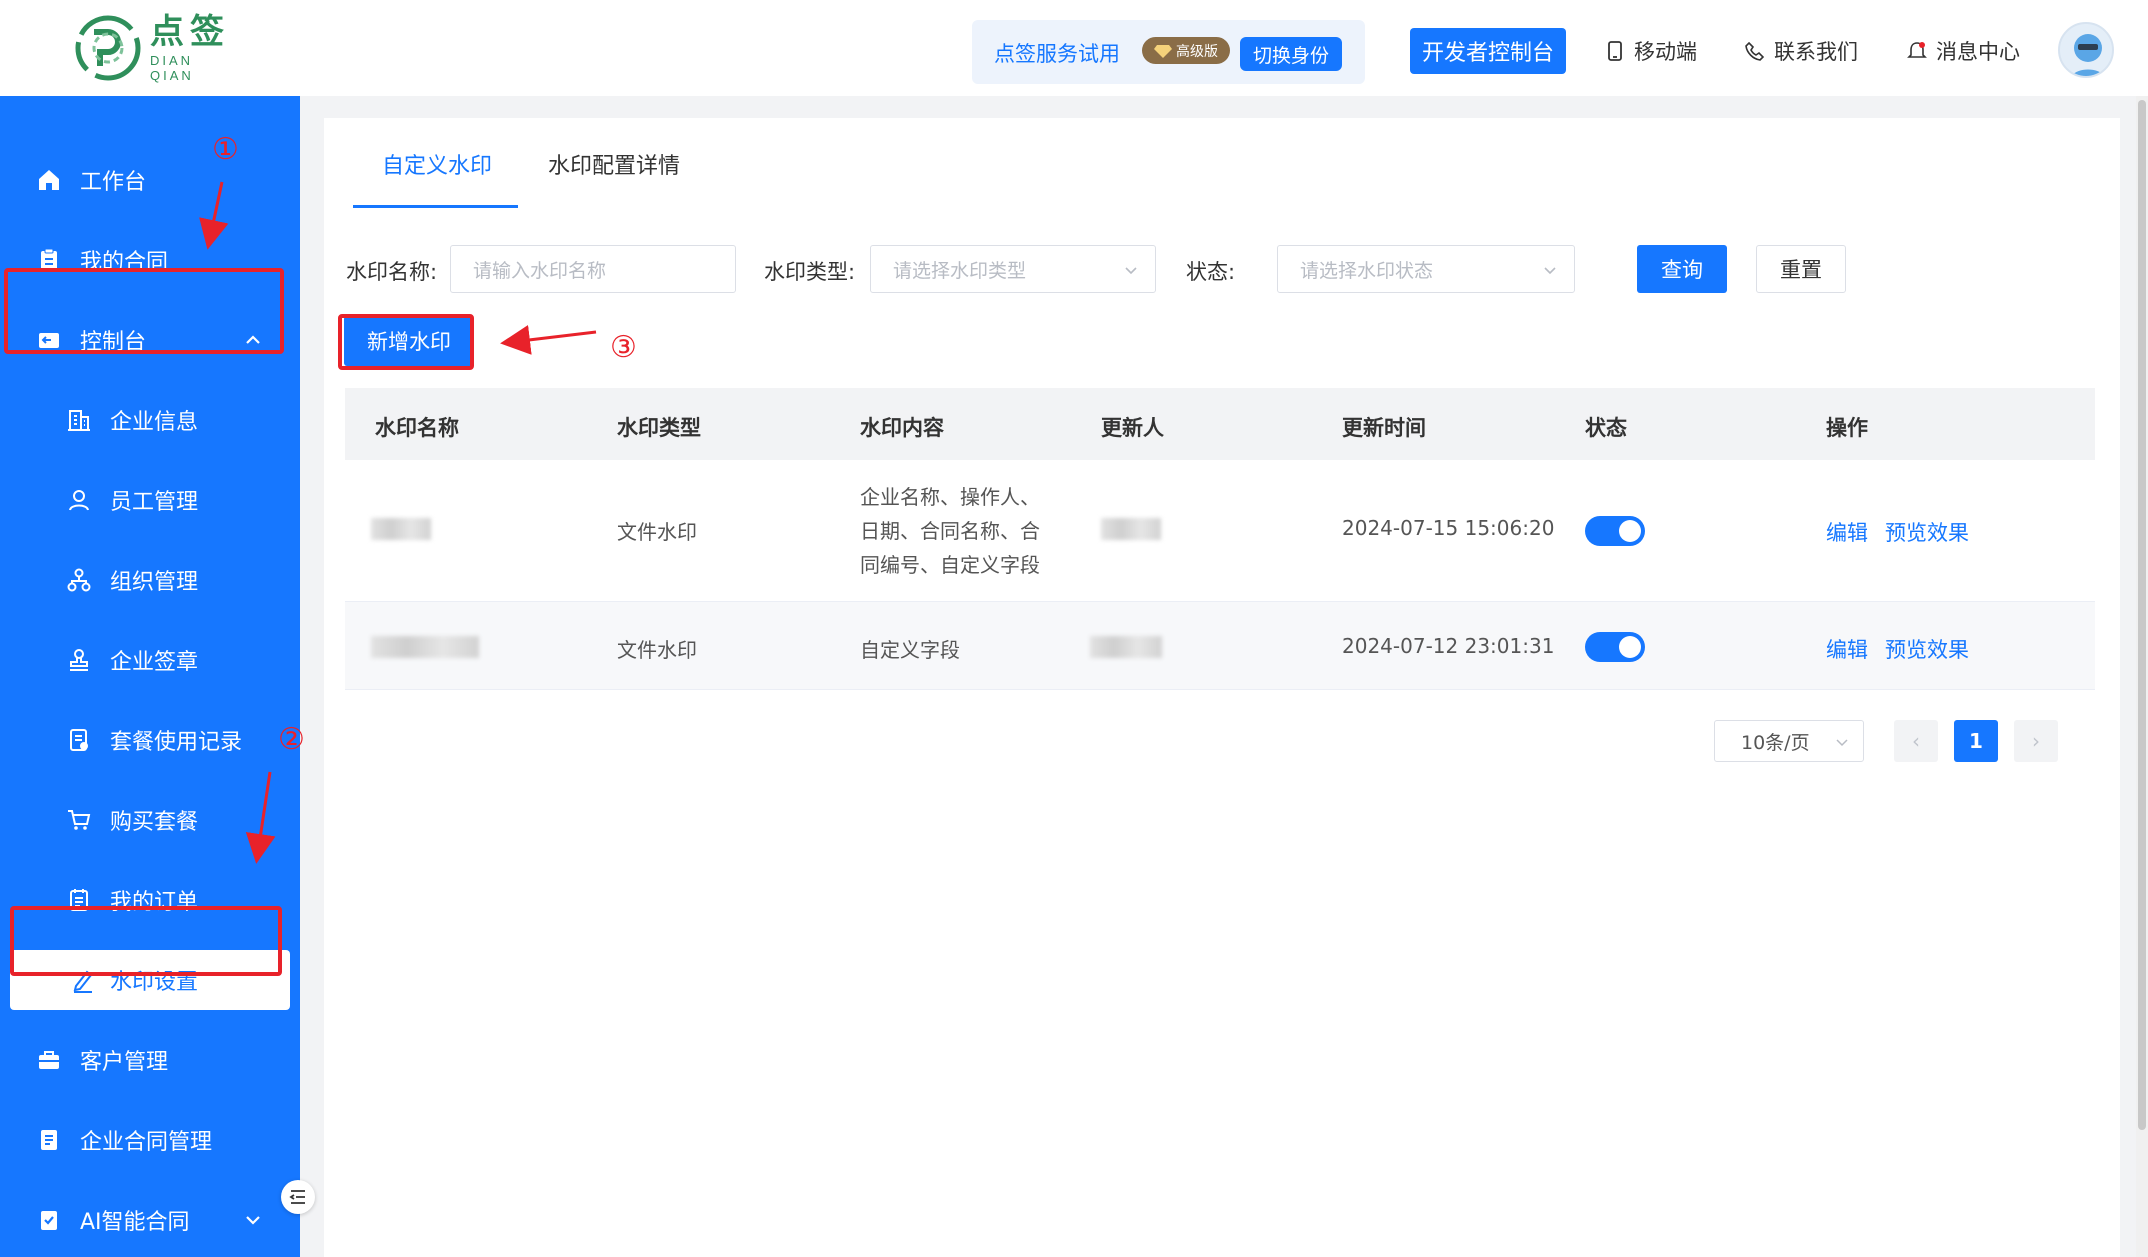 The image size is (2148, 1257). What do you see at coordinates (392, 272) in the screenshot?
I see `watermark-name-label: 水印名称:` at bounding box center [392, 272].